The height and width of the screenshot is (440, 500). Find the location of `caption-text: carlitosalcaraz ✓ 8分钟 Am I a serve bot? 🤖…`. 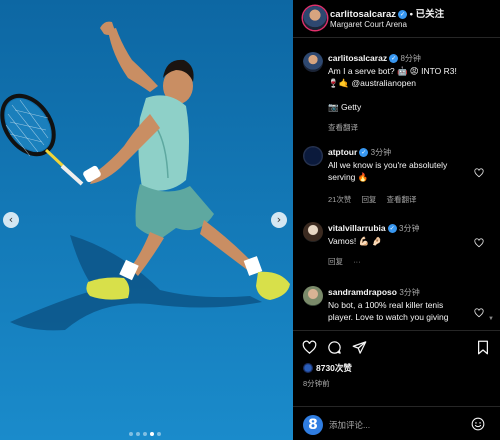

caption-text: carlitosalcaraz ✓ 8分钟 Am I a serve bot? 🤖… is located at coordinates (403, 82).